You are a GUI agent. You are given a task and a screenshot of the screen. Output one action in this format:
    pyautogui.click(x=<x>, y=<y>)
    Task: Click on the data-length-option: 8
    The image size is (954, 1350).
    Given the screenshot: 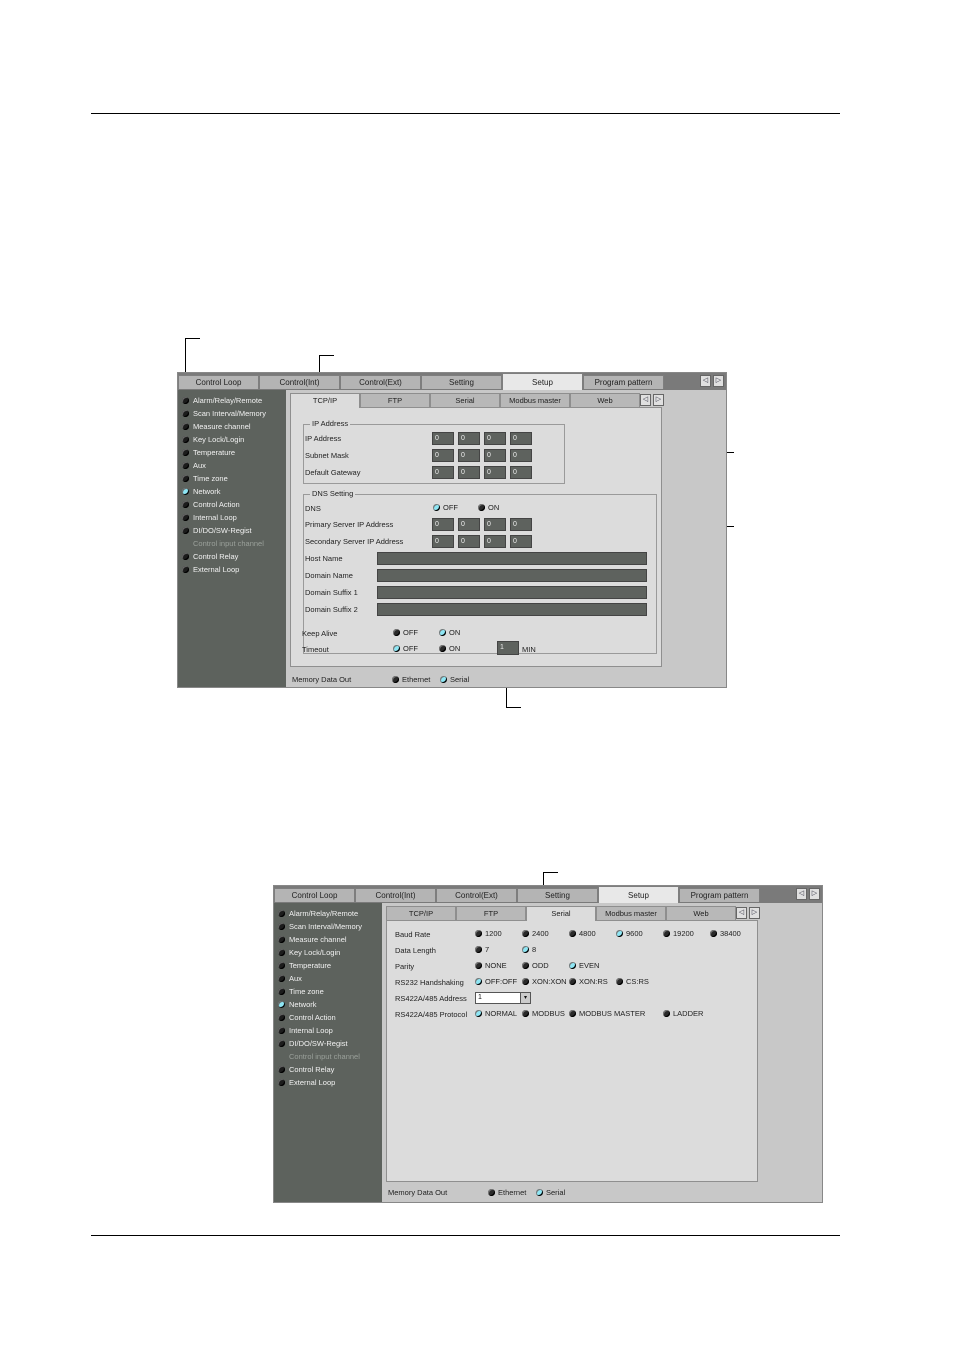 What is the action you would take?
    pyautogui.click(x=529, y=949)
    